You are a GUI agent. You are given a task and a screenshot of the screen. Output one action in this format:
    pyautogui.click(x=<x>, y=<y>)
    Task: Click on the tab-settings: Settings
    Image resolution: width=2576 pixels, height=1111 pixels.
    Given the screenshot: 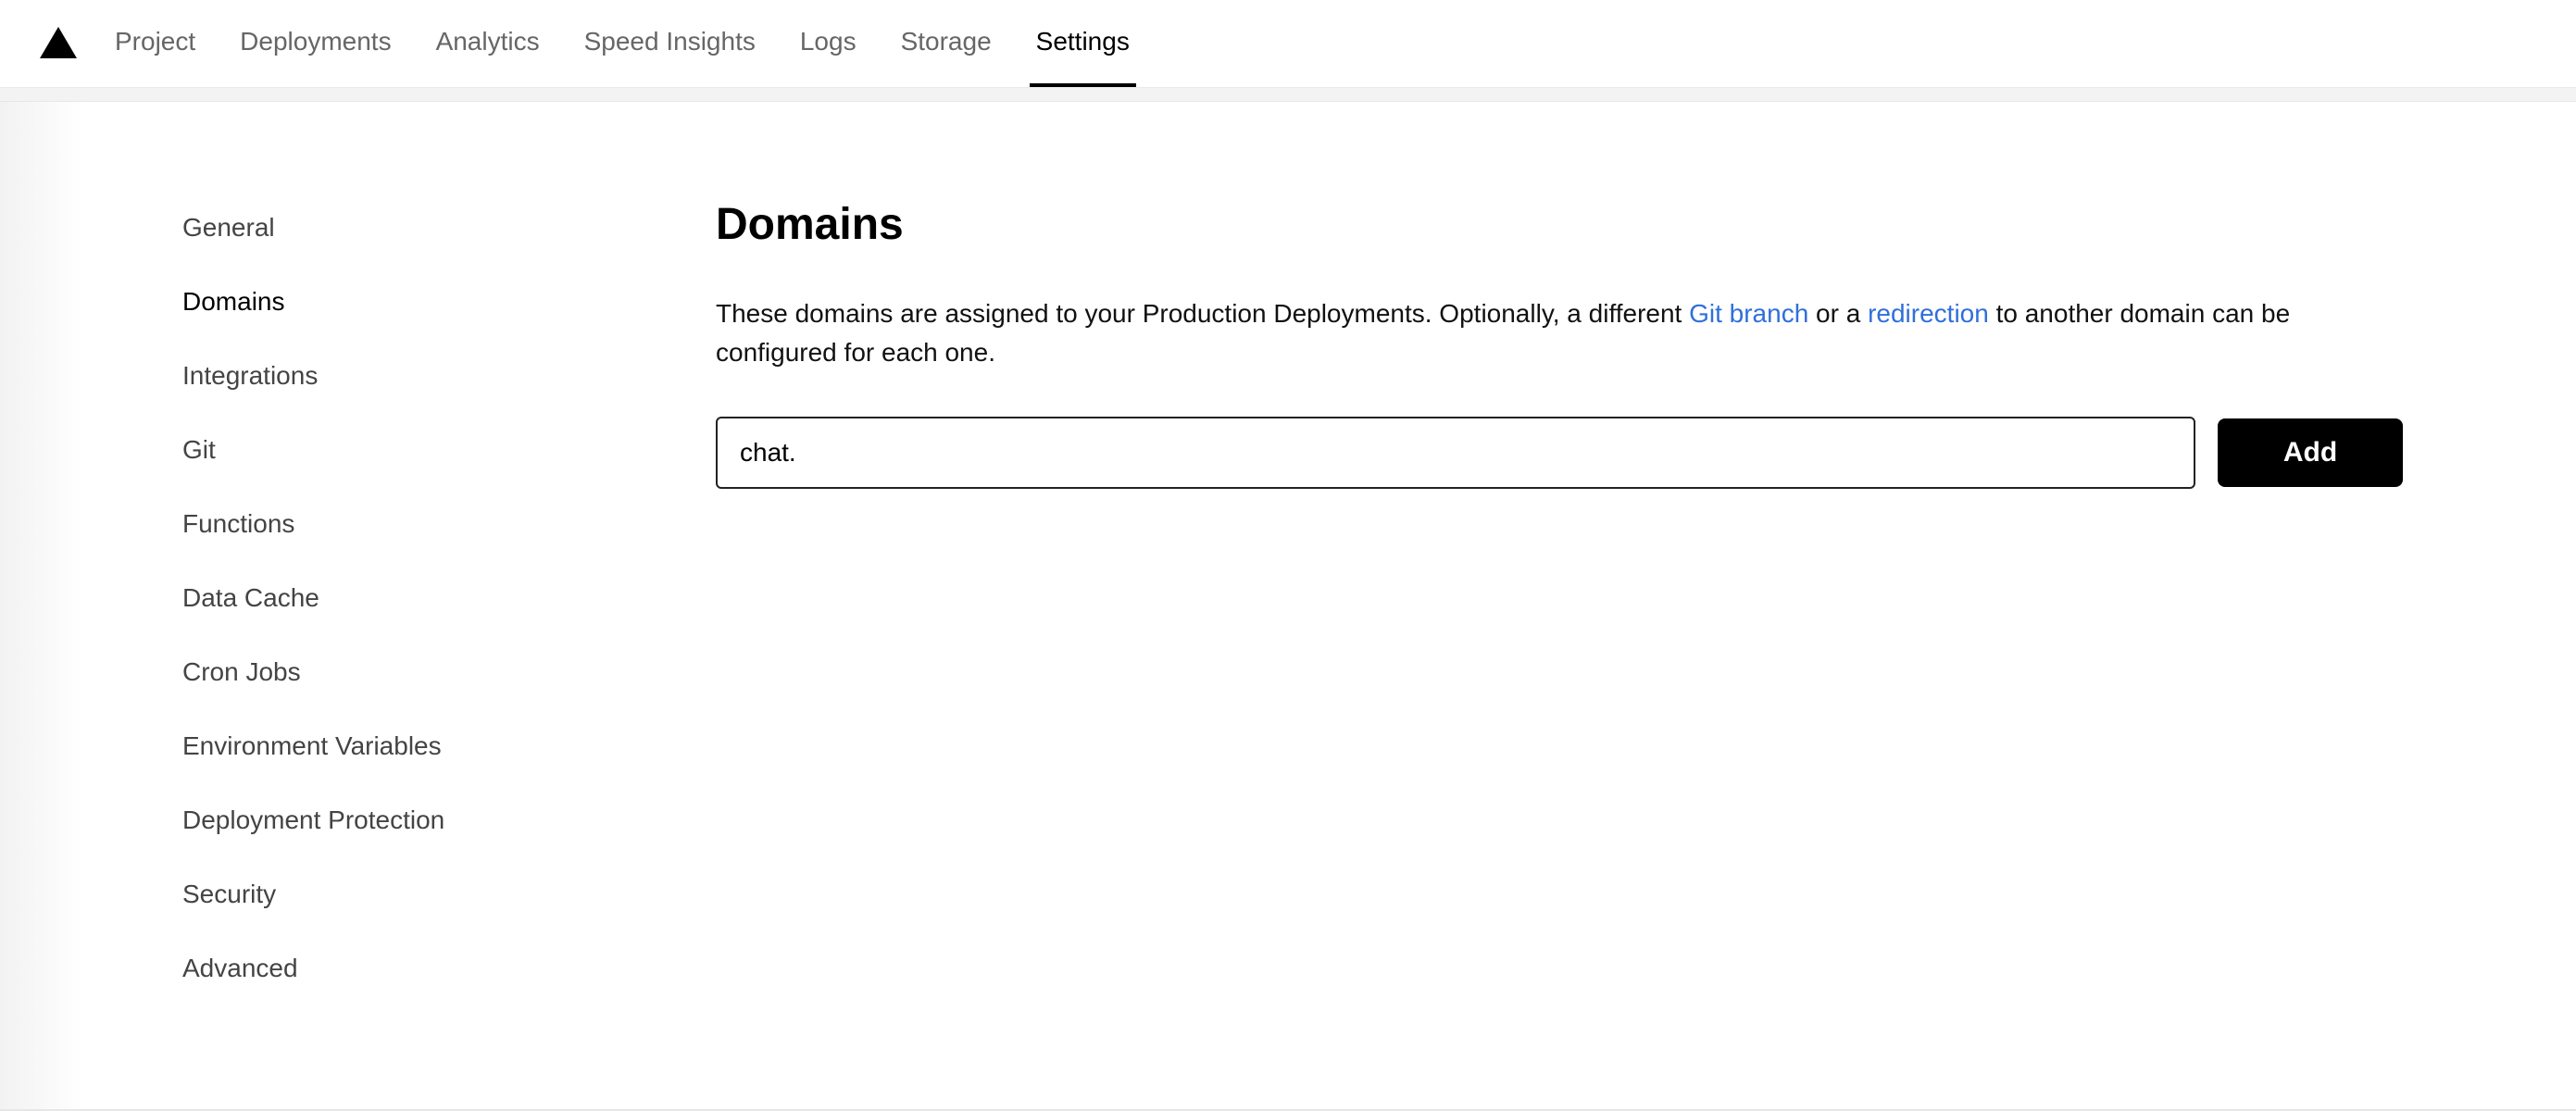 What is the action you would take?
    pyautogui.click(x=1083, y=43)
    